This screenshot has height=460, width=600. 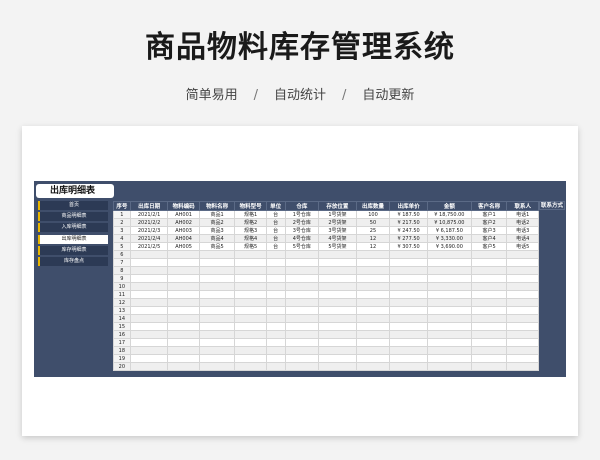 I want to click on table-cell: 13, so click(x=122, y=310).